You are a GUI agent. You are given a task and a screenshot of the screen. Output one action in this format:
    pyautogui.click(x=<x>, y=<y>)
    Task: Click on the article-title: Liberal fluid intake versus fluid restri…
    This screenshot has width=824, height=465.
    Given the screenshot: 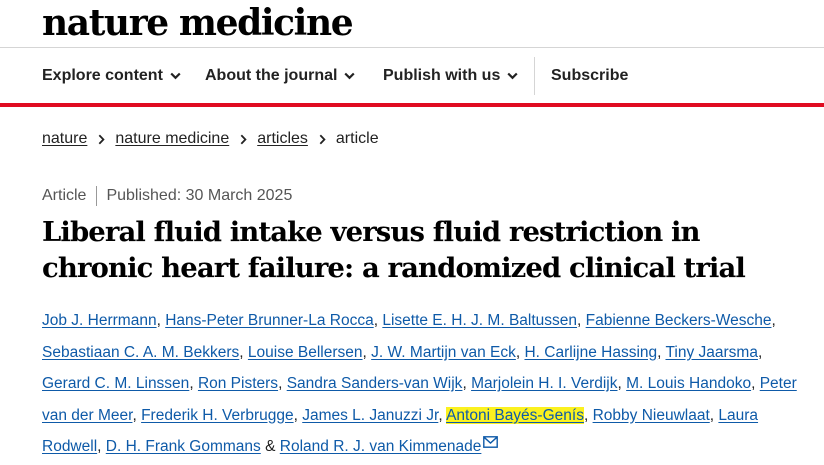 What is the action you would take?
    pyautogui.click(x=394, y=250)
    